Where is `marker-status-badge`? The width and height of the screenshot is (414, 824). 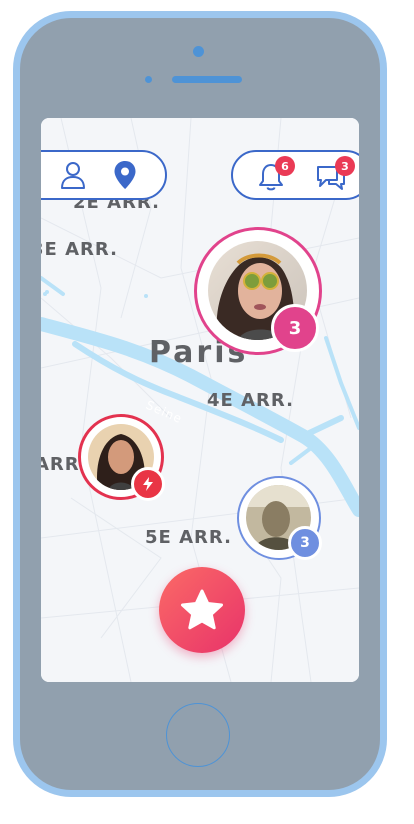 marker-status-badge is located at coordinates (148, 484).